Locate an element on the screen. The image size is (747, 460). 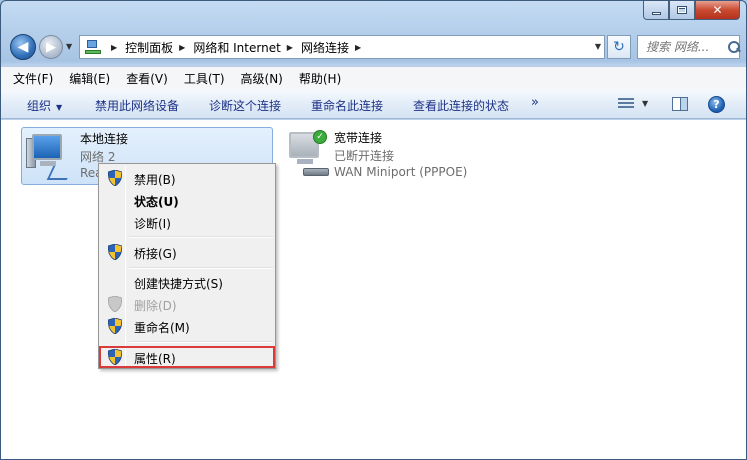
breadcrumb-network-connections: 网络连接 is located at coordinates (325, 47).